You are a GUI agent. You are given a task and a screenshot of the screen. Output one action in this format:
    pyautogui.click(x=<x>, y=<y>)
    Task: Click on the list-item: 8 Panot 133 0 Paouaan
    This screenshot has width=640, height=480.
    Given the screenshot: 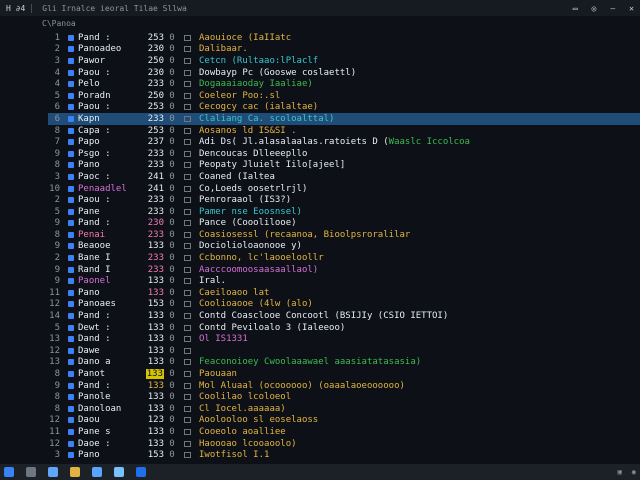 What is the action you would take?
    pyautogui.click(x=340, y=374)
    